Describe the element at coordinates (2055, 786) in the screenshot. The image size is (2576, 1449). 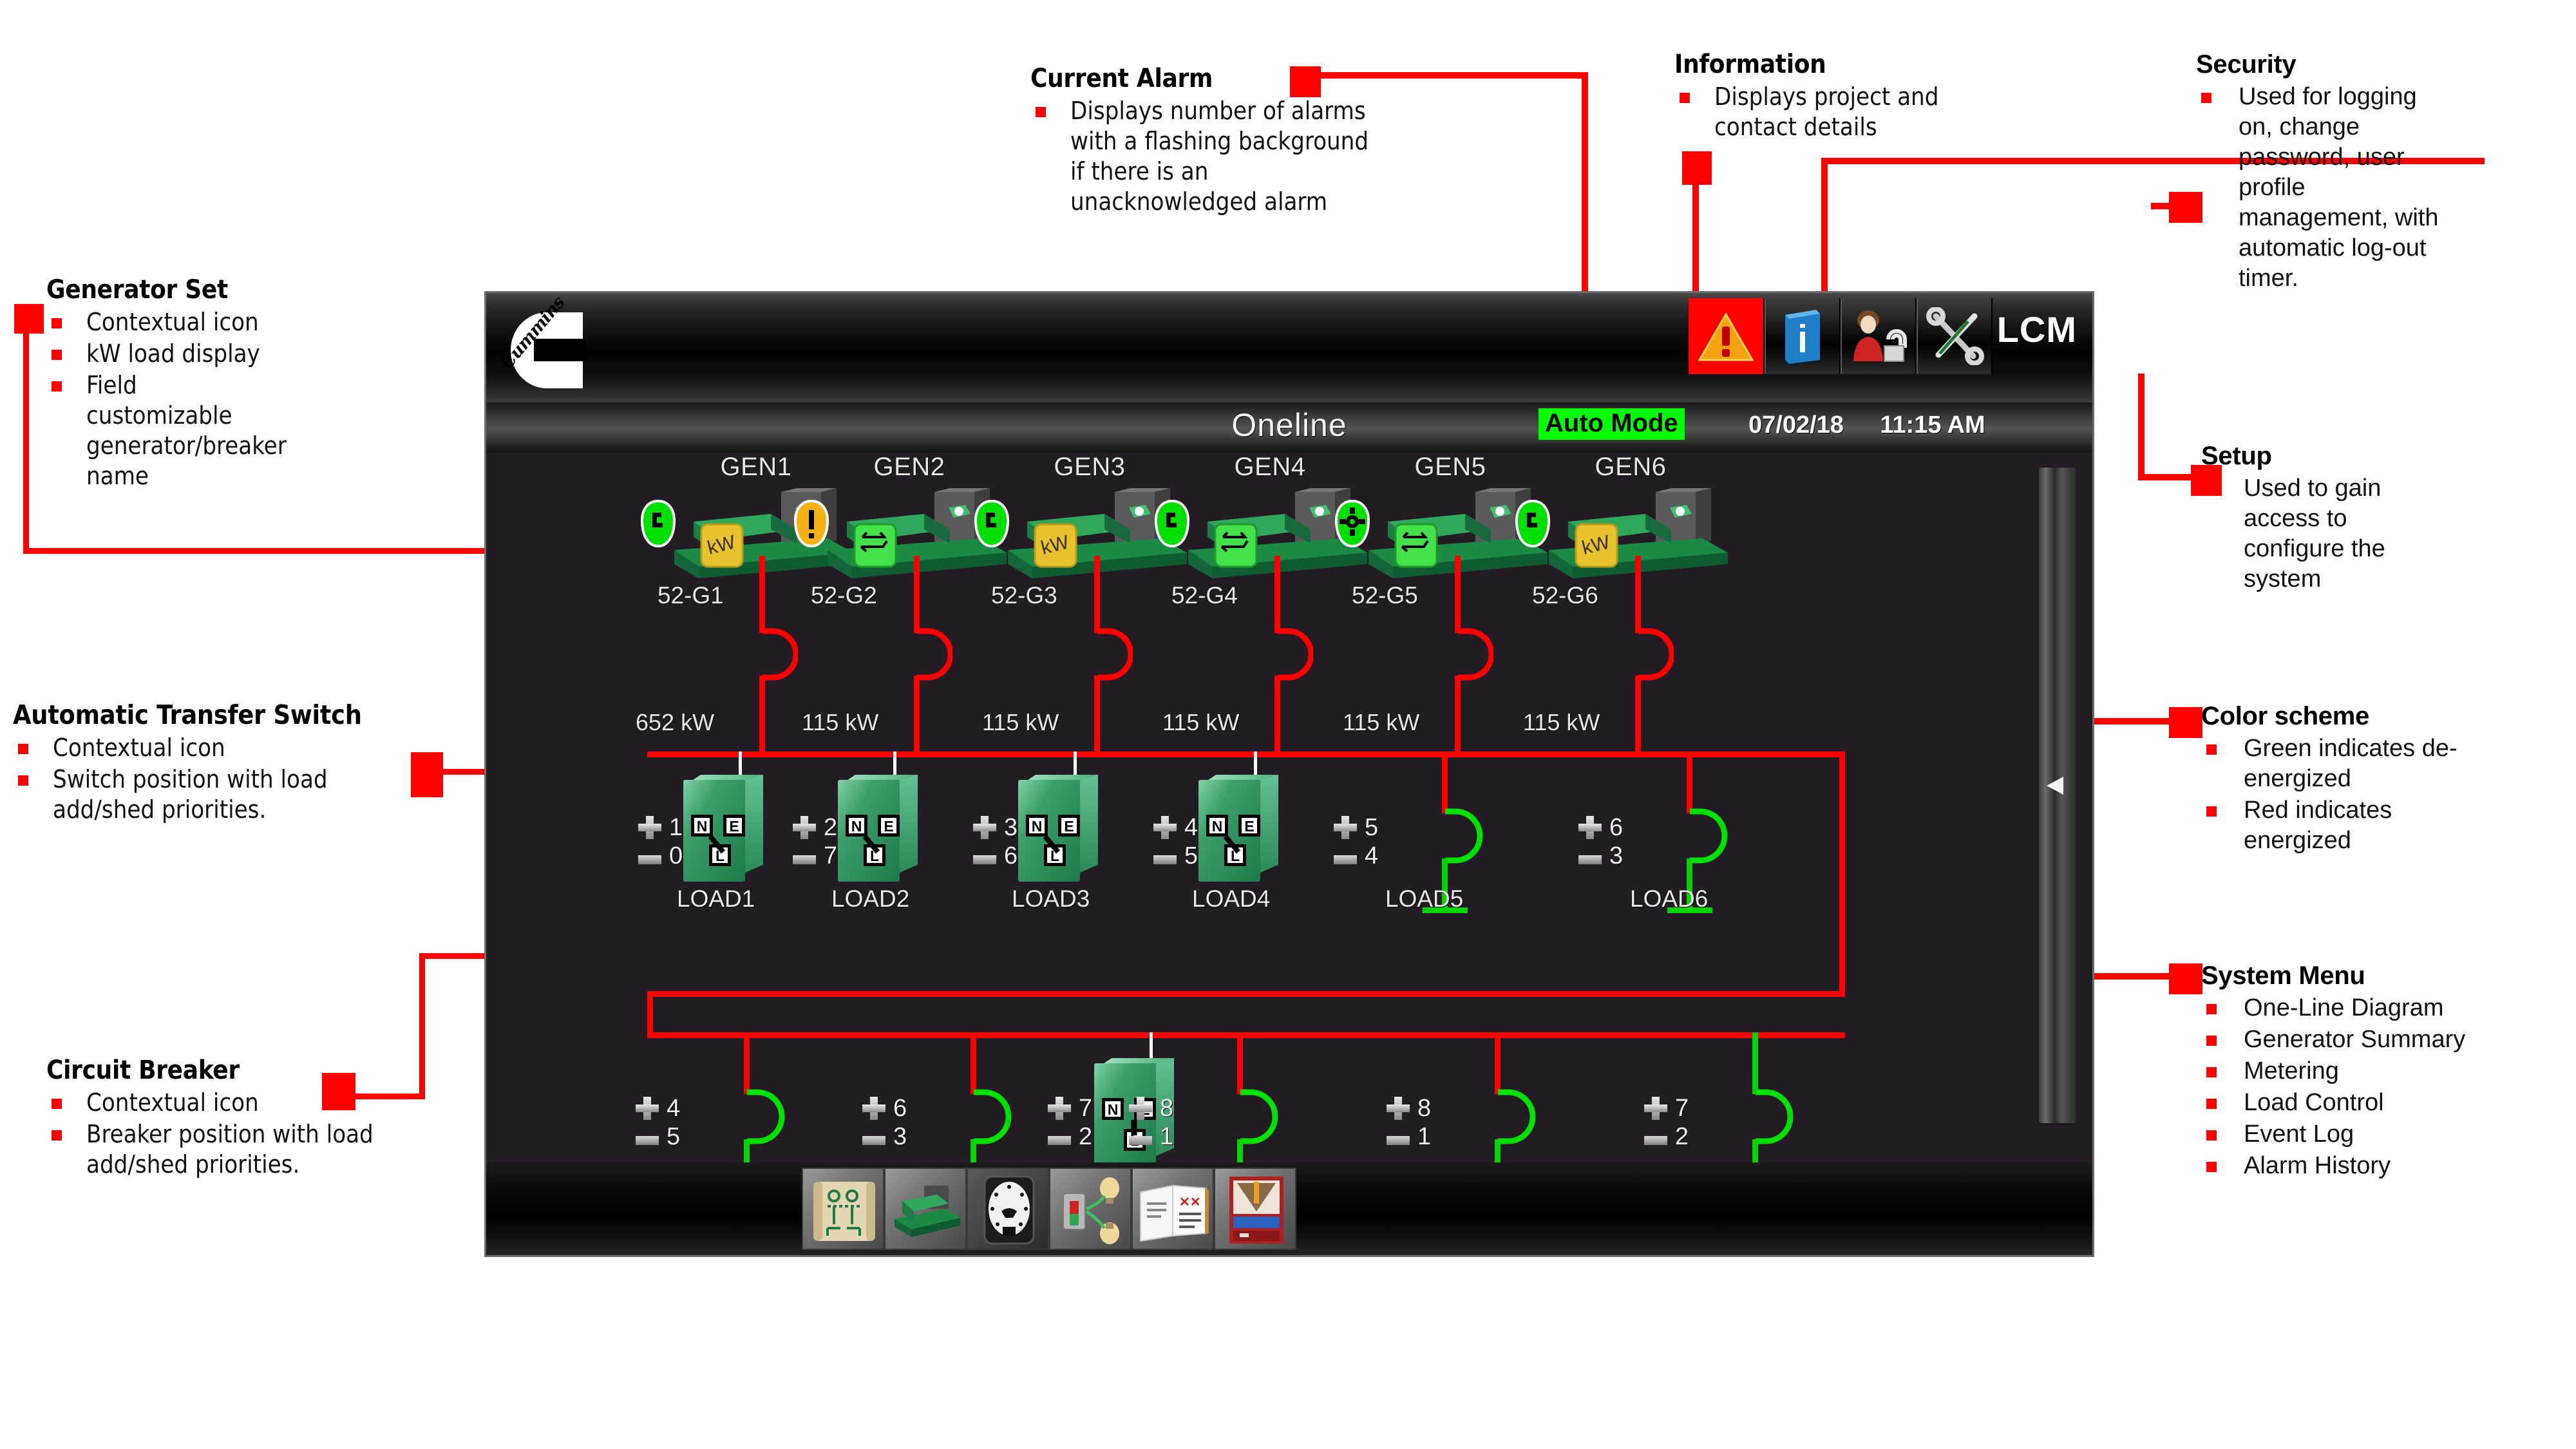
I see `slider-knob-icon` at that location.